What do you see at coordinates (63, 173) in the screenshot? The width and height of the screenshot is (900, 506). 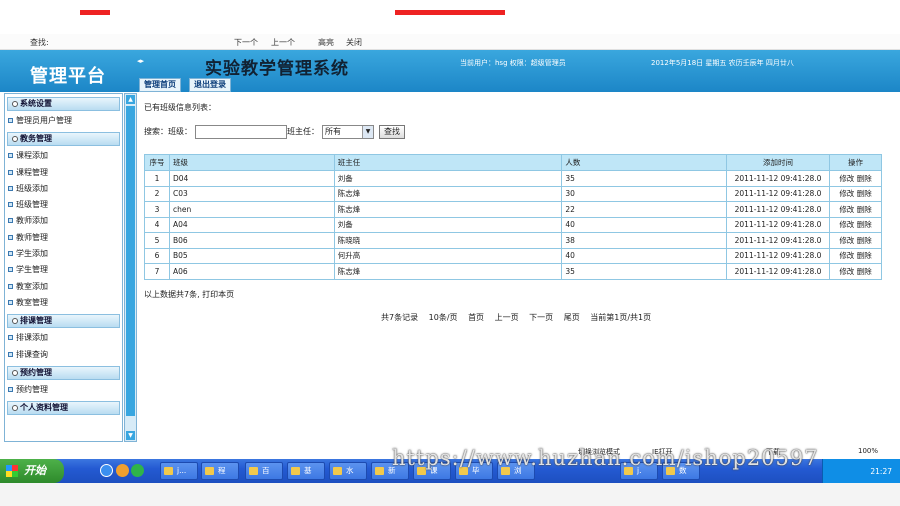 I see `sidebar-item-course-manage: 课程管理` at bounding box center [63, 173].